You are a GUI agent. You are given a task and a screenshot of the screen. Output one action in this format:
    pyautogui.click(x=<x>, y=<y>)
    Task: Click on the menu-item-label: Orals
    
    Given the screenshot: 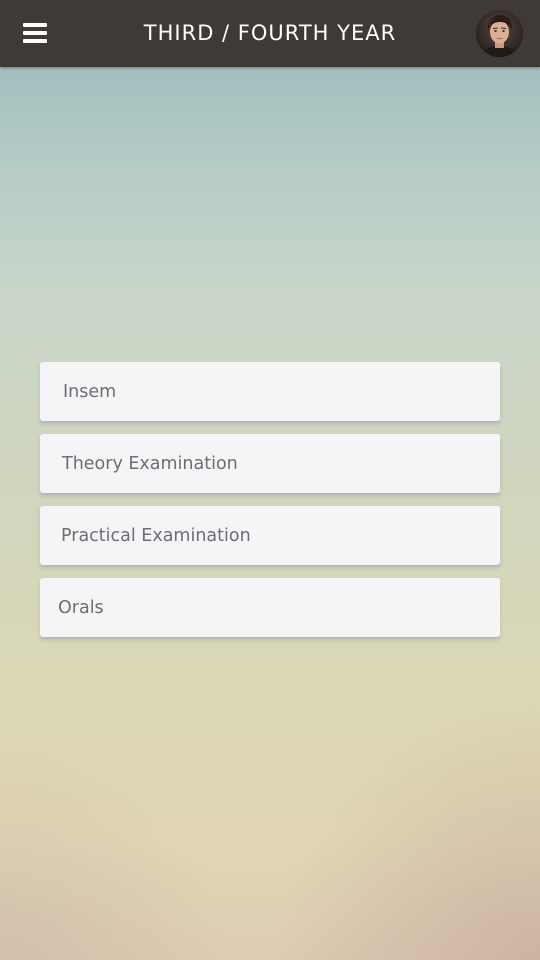 What is the action you would take?
    pyautogui.click(x=81, y=607)
    